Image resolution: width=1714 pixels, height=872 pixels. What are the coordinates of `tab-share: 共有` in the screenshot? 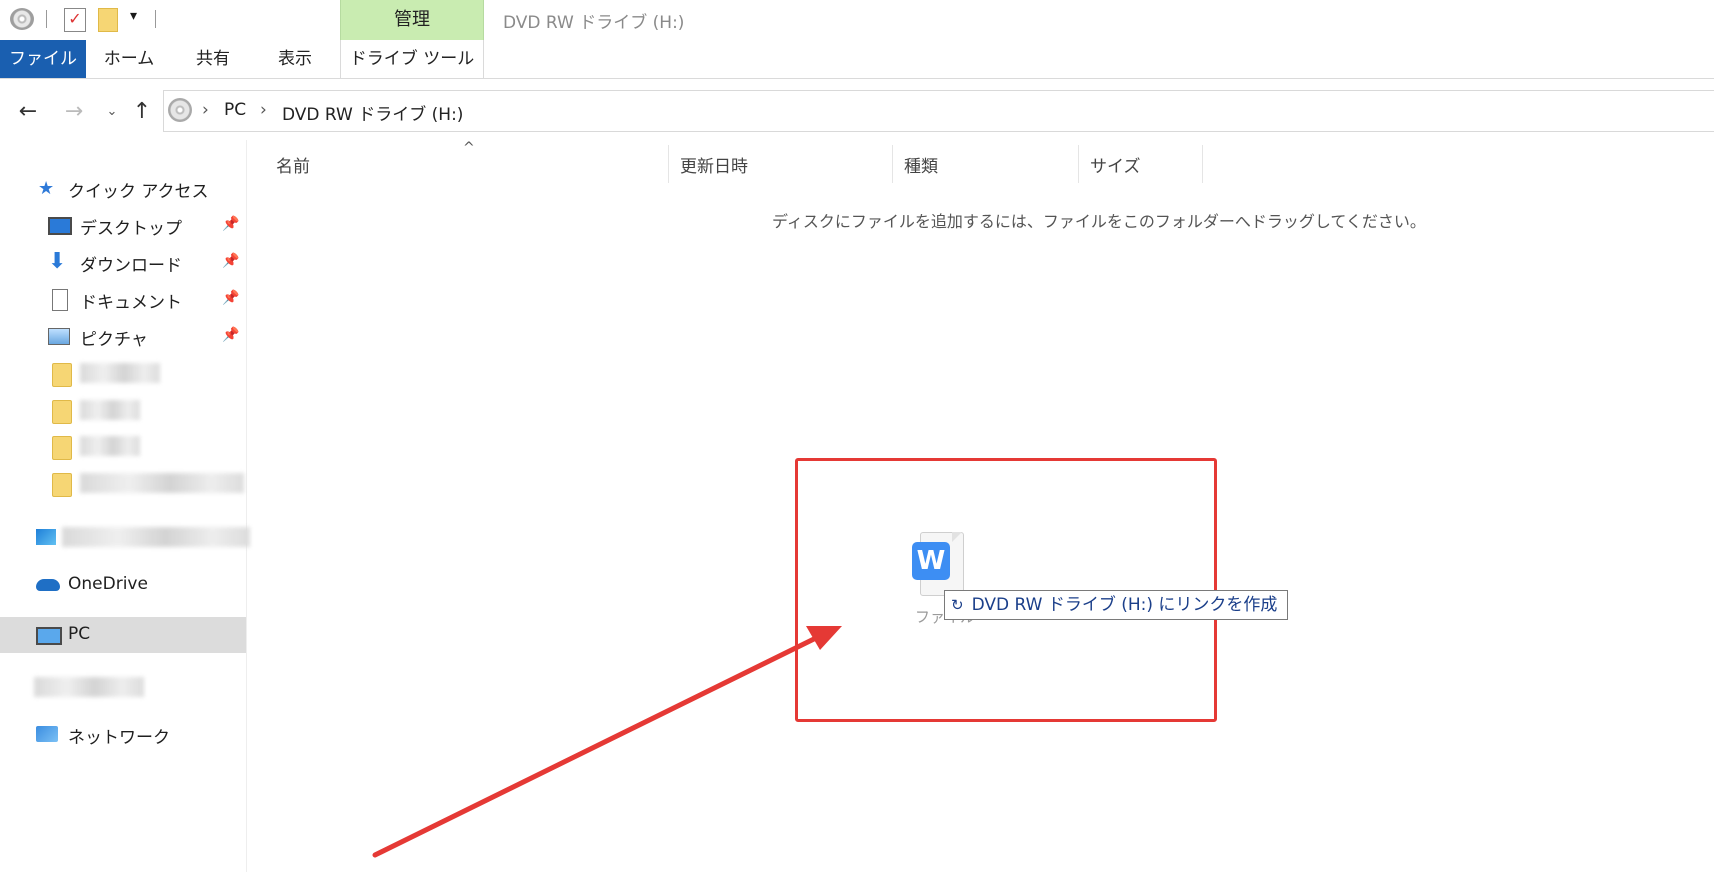 It's located at (213, 59).